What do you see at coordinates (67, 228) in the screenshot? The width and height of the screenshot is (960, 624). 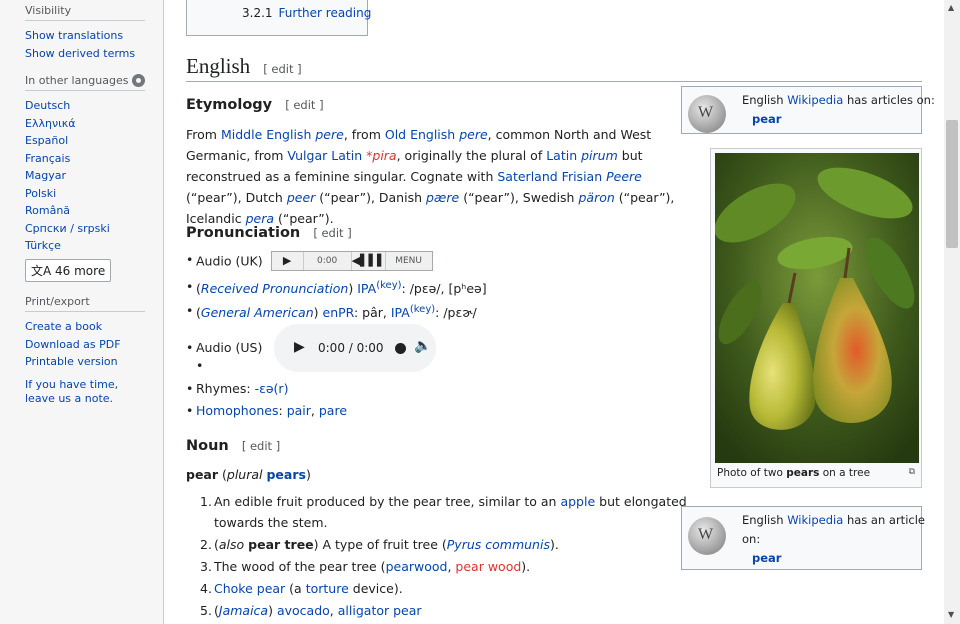 I see `language-link: Српски / srpski` at bounding box center [67, 228].